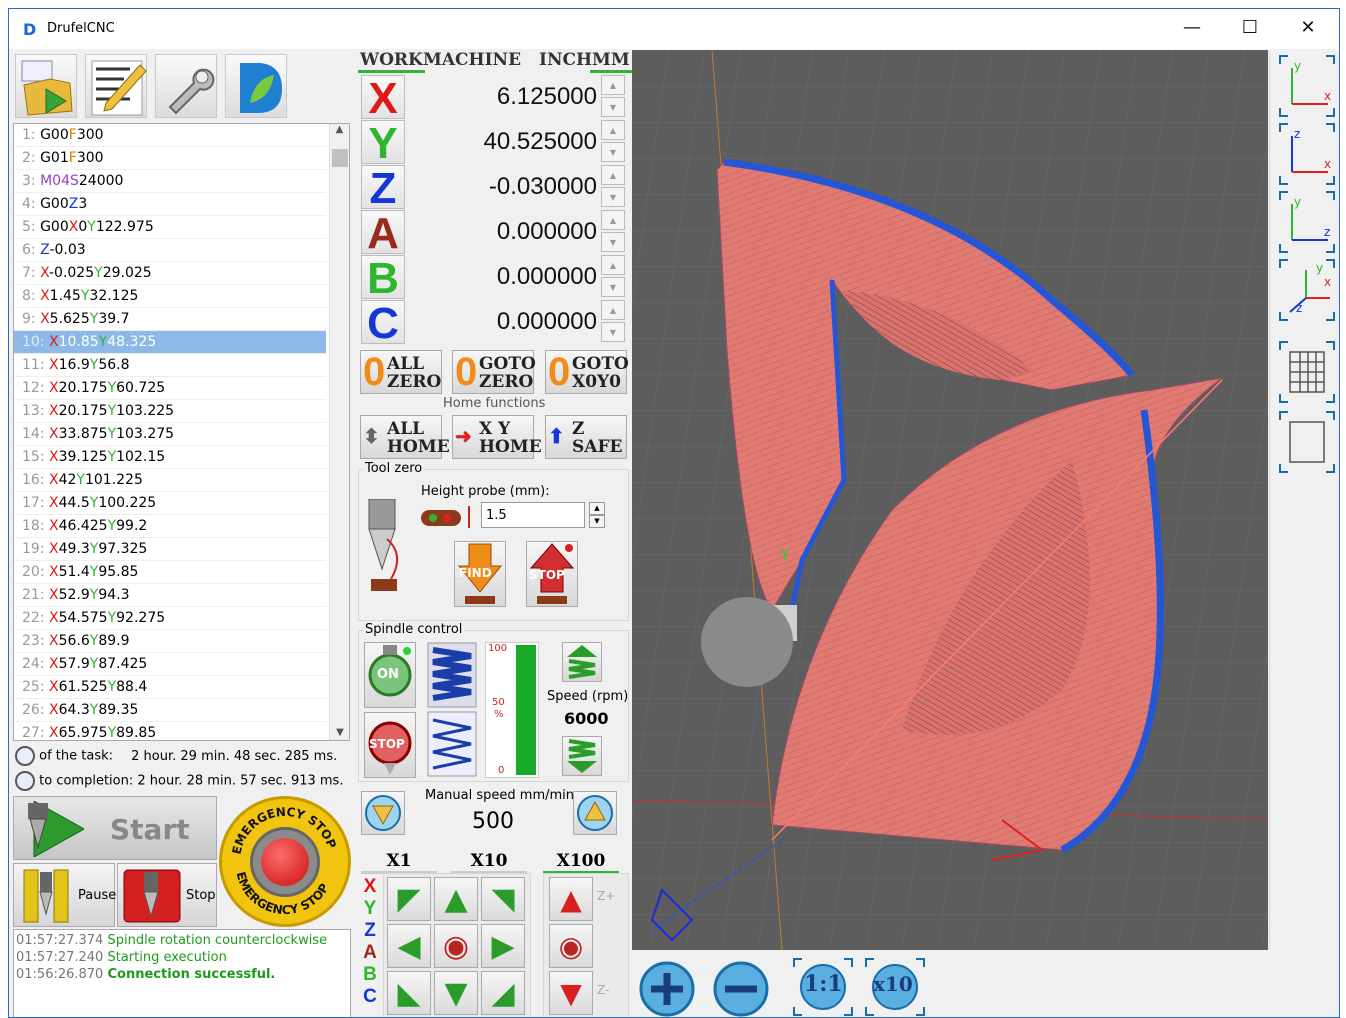 This screenshot has height=1018, width=1346. What do you see at coordinates (497, 437) in the screenshot?
I see `xy-home-button: ➜ X Y HOME` at bounding box center [497, 437].